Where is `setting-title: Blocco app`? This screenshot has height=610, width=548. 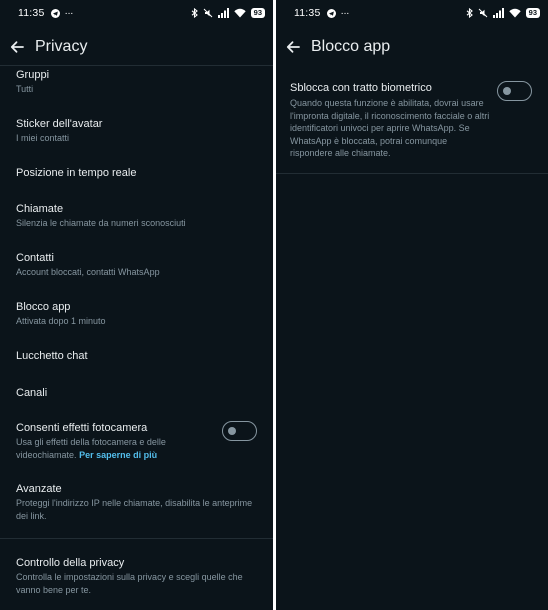
setting-title: Blocco app is located at coordinates (43, 307).